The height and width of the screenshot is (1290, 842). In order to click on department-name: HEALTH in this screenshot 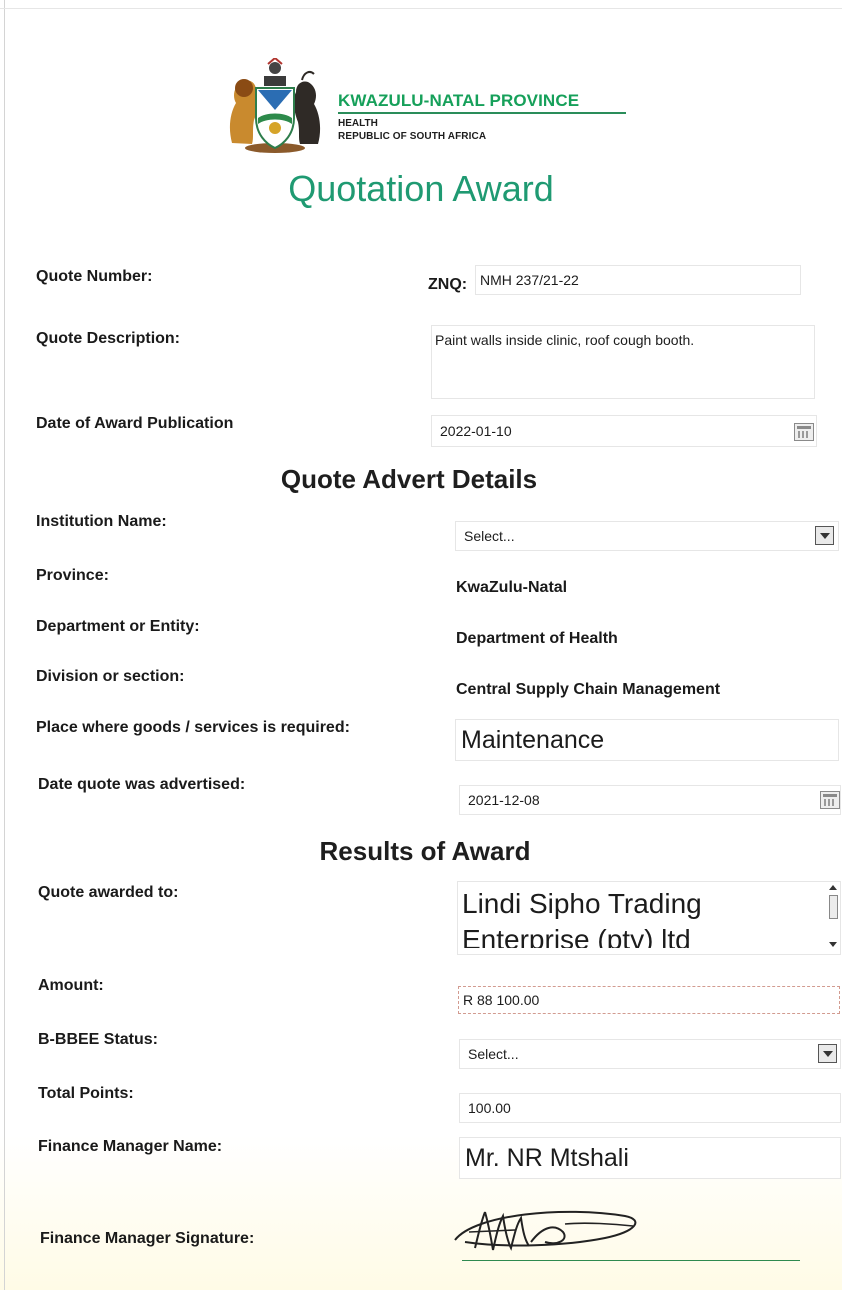, I will do `click(358, 123)`.